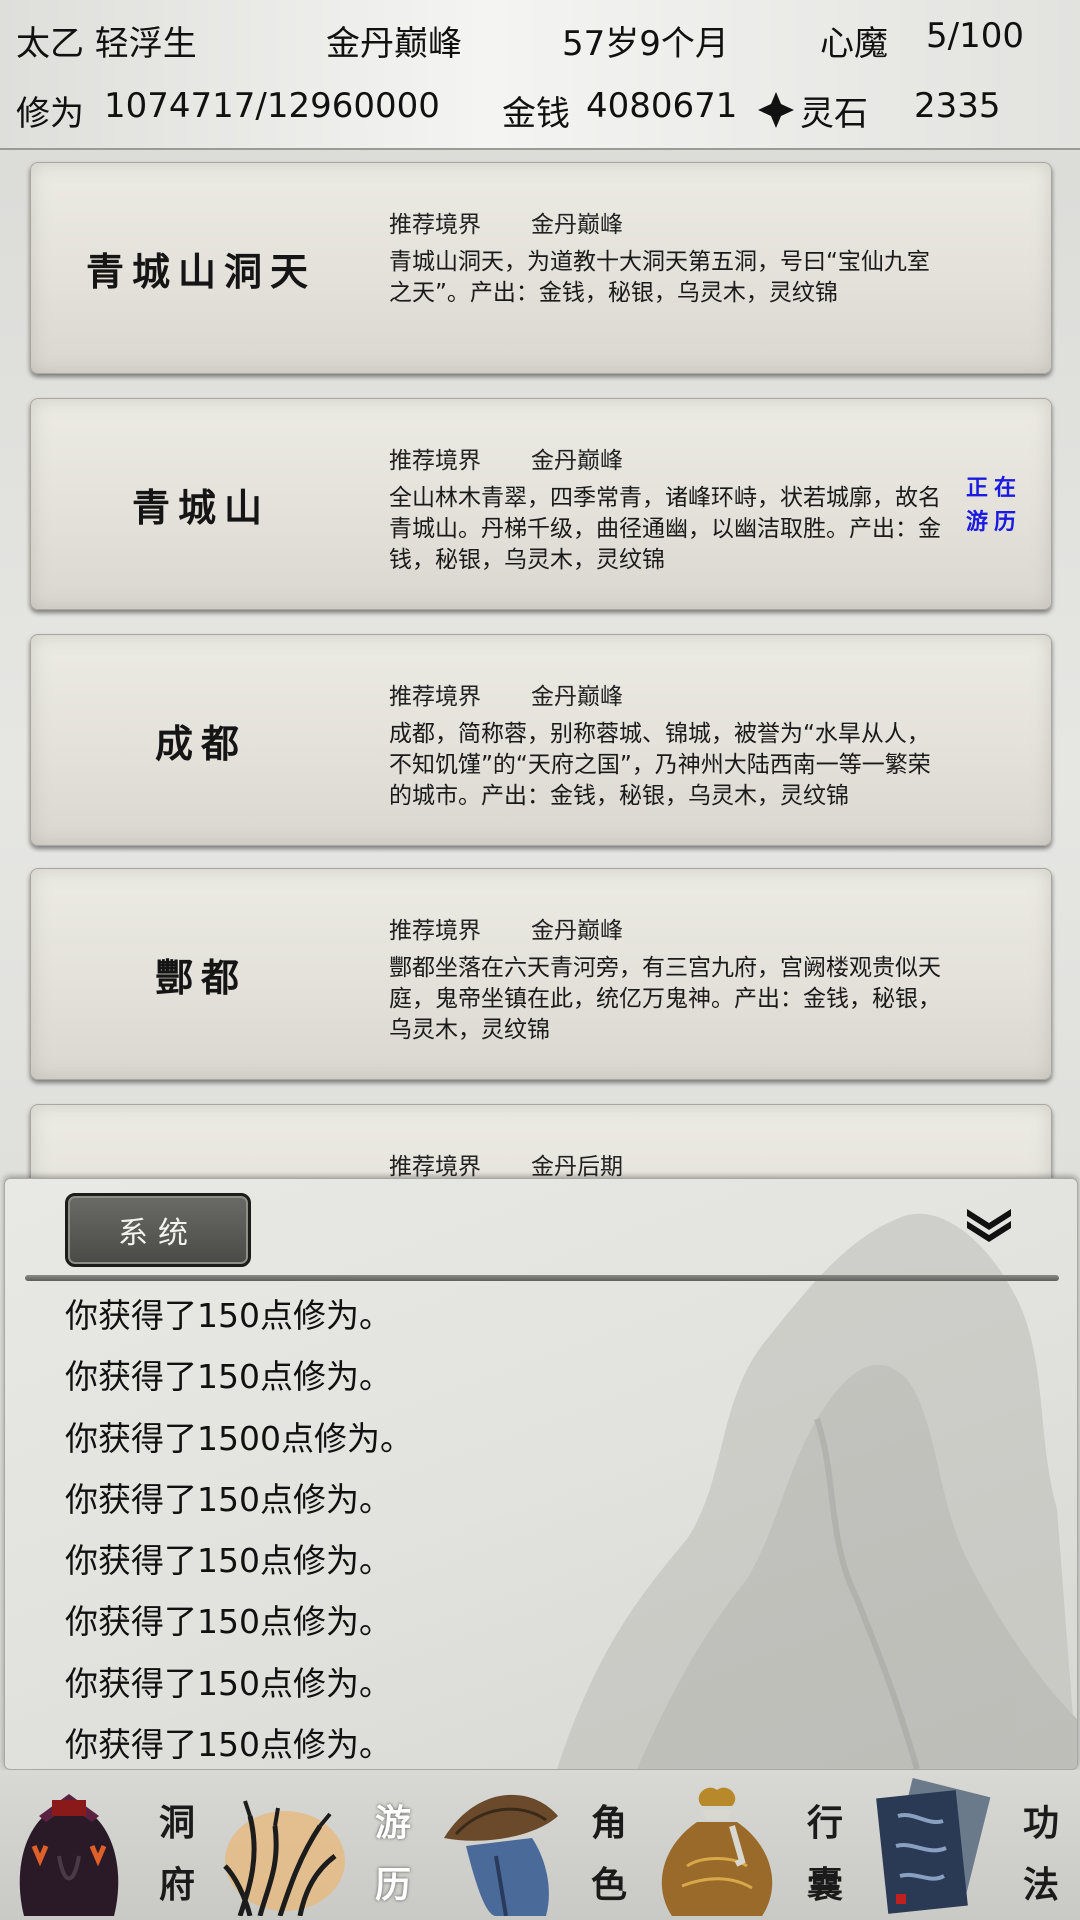 The height and width of the screenshot is (1920, 1080). What do you see at coordinates (989, 1223) in the screenshot?
I see `double-chevron-down-icon` at bounding box center [989, 1223].